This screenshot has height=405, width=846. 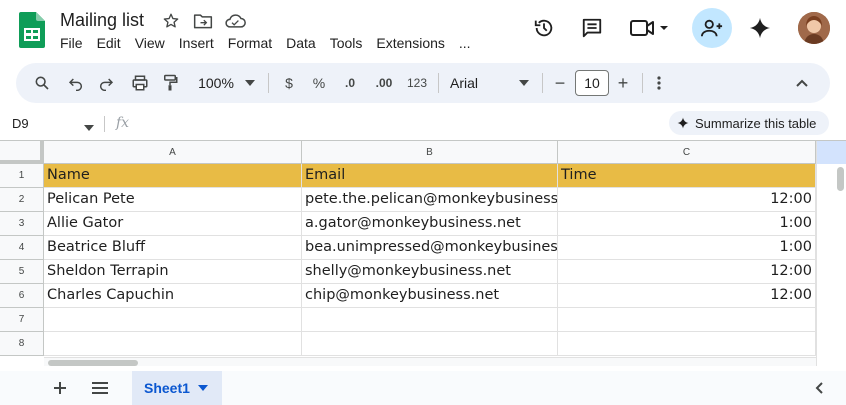 I want to click on sheet-tab-active: Sheet1, so click(x=177, y=388).